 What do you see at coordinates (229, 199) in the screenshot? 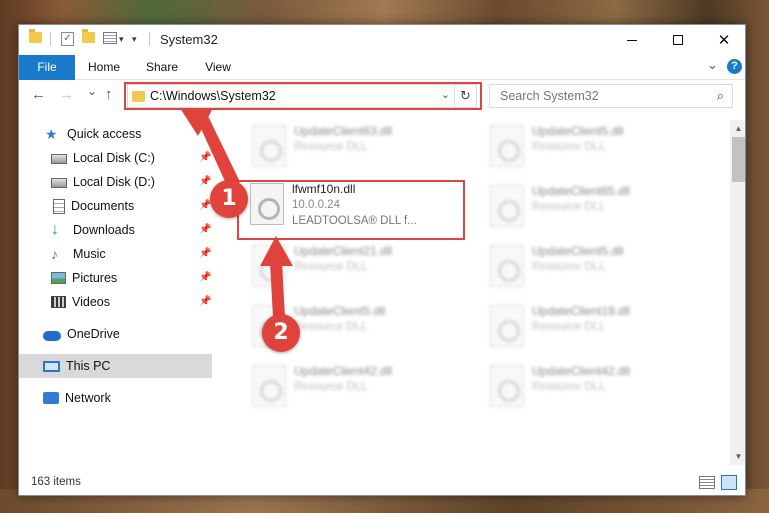
I see `step-1-badge: 1` at bounding box center [229, 199].